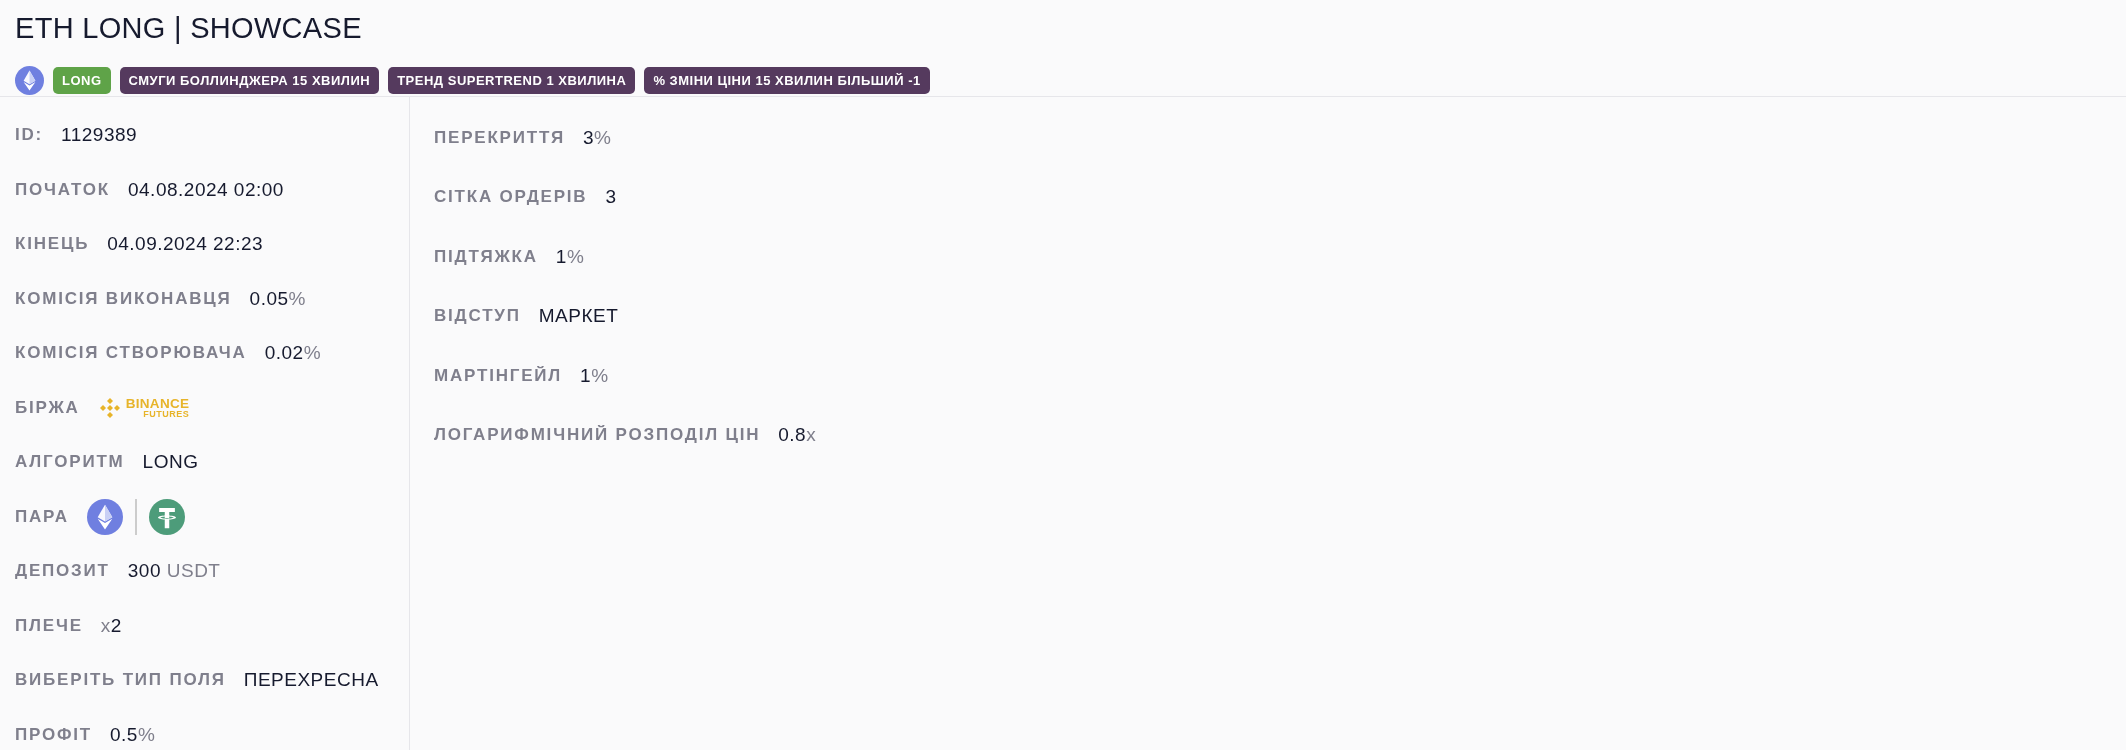 Image resolution: width=2126 pixels, height=750 pixels. I want to click on field-label: КІНЕЦЬ, so click(52, 244).